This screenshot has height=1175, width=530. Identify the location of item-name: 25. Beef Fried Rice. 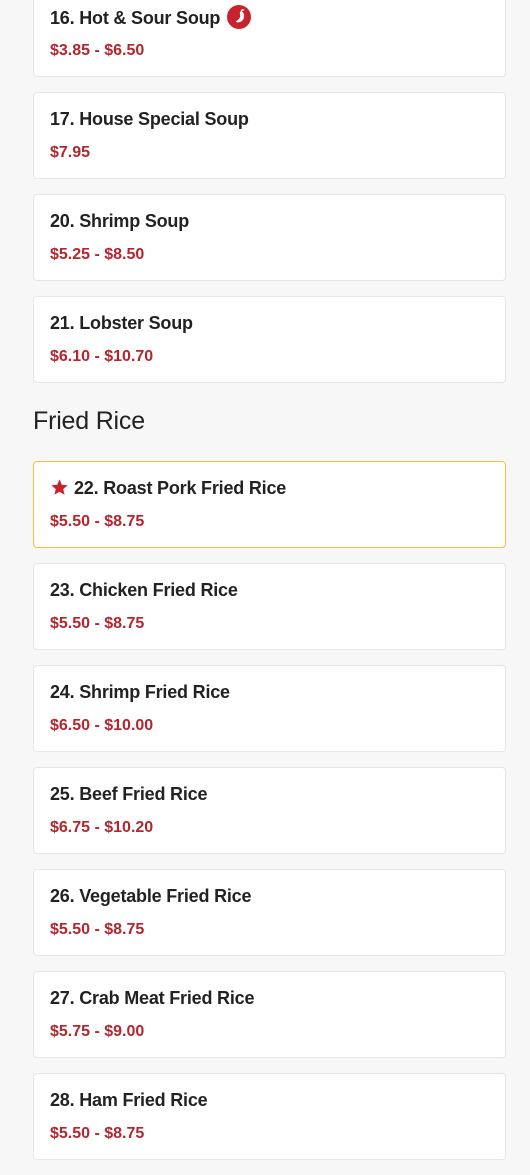
(129, 794).